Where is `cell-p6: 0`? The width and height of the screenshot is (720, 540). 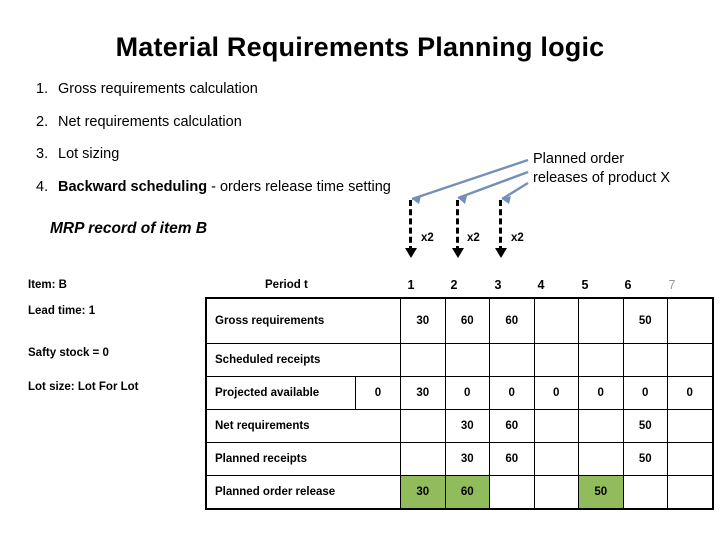 cell-p6: 0 is located at coordinates (645, 393).